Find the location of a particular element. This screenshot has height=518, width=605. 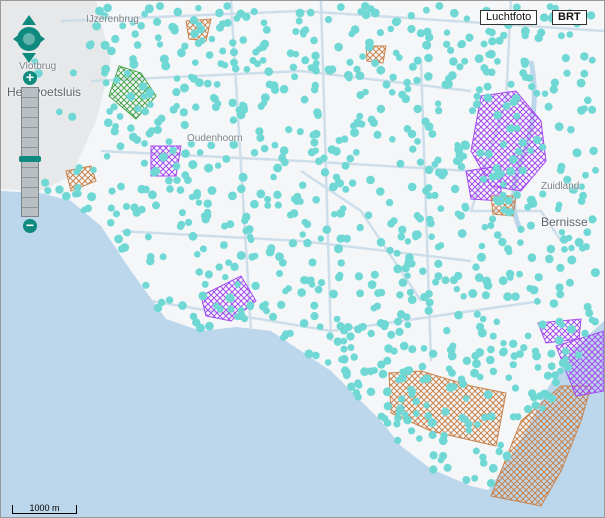

aerial-layer-button: Luchtfoto is located at coordinates (509, 17).